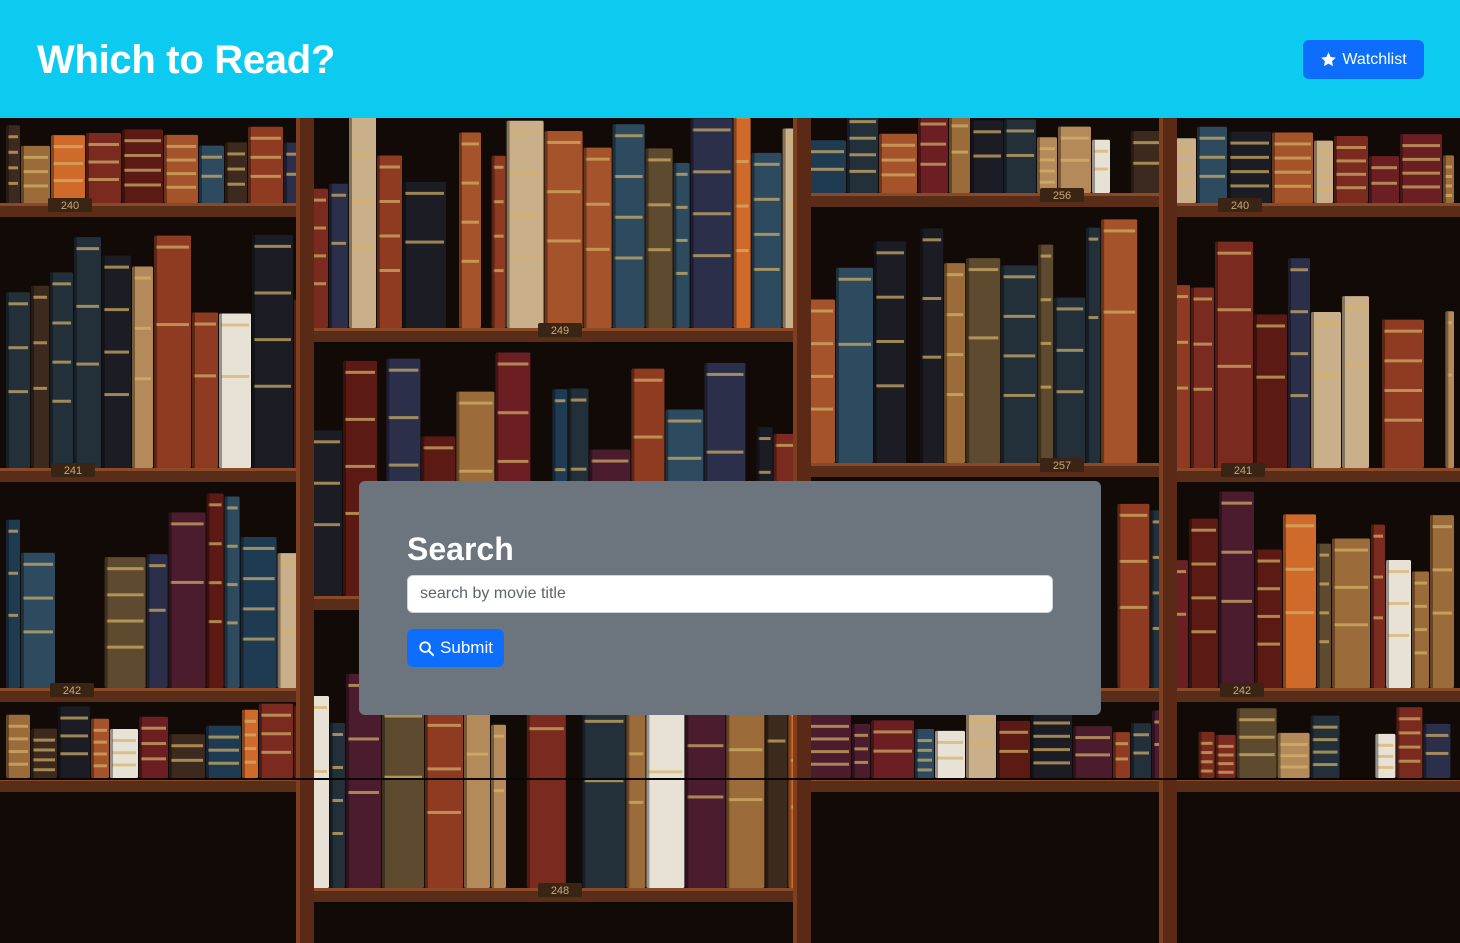  What do you see at coordinates (426, 648) in the screenshot?
I see `search-icon` at bounding box center [426, 648].